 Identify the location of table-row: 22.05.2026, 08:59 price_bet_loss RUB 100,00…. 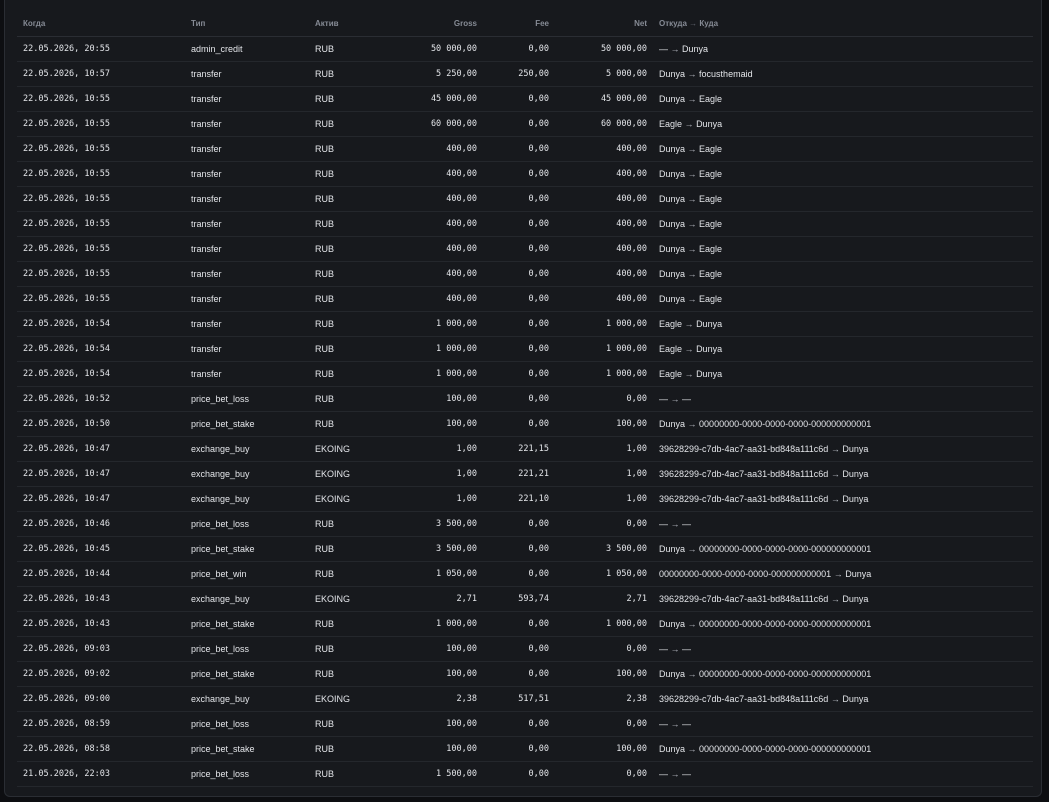
(525, 724).